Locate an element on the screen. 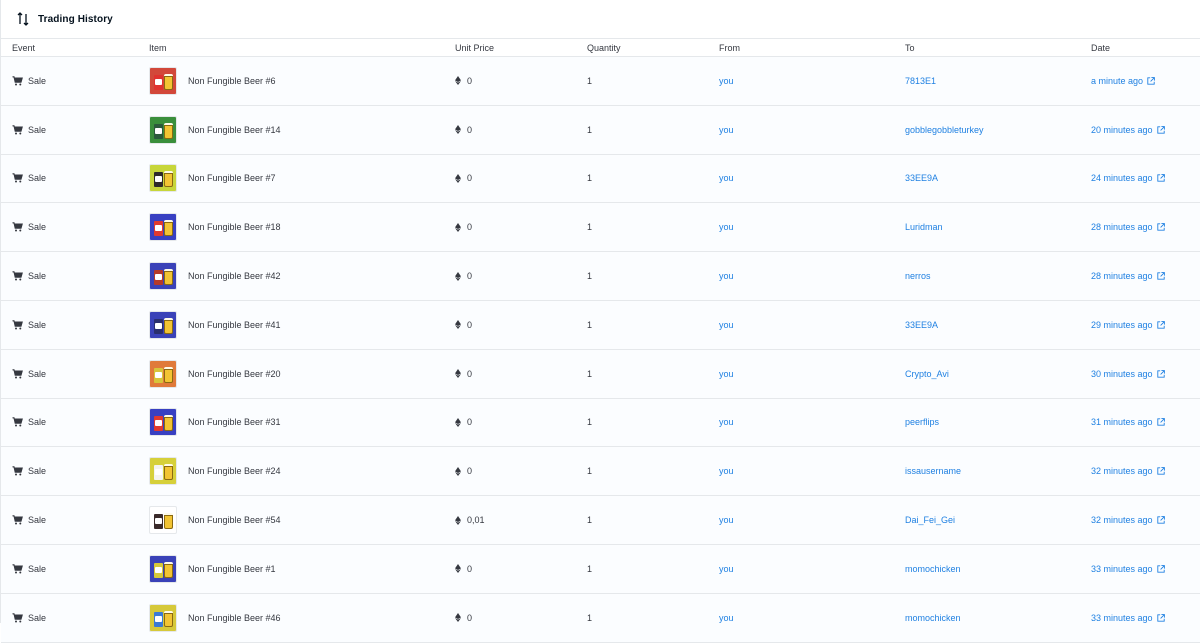 This screenshot has height=643, width=1200. date-text: 24 minutes ago is located at coordinates (1122, 178).